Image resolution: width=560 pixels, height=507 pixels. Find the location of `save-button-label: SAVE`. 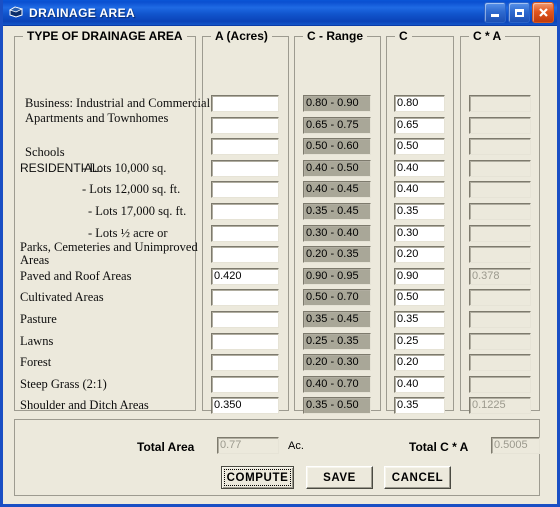

save-button-label: SAVE is located at coordinates (339, 477).